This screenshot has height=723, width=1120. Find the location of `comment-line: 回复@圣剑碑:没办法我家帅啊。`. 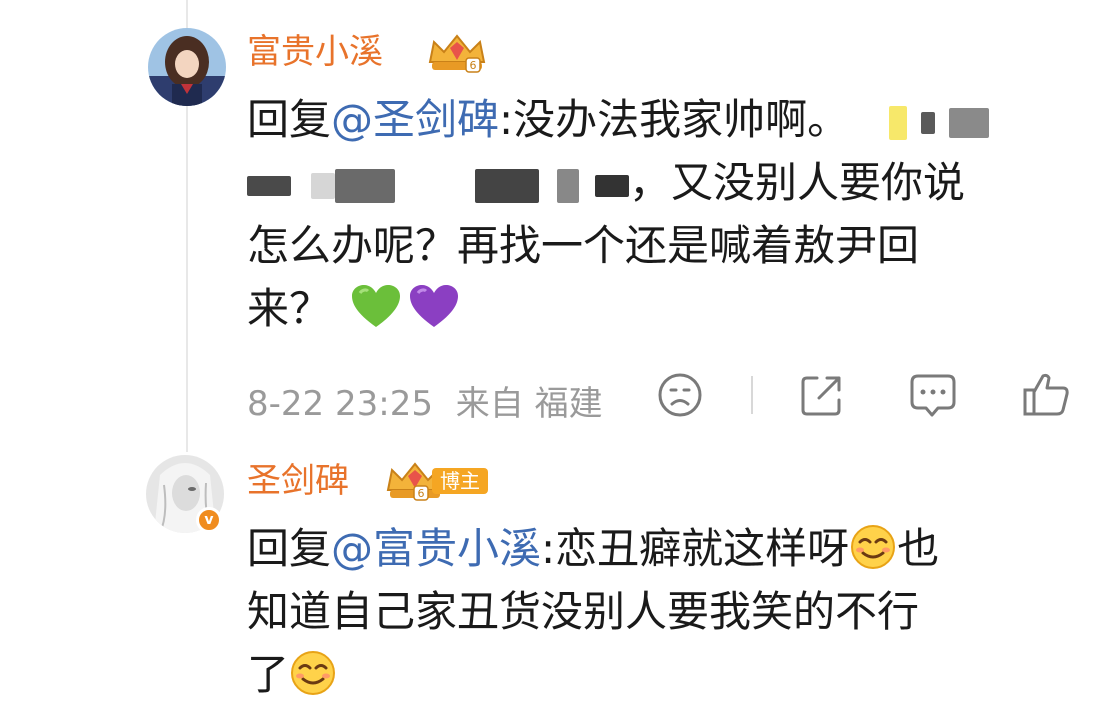

comment-line: 回复@圣剑碑:没办法我家帅啊。 is located at coordinates (652, 119).